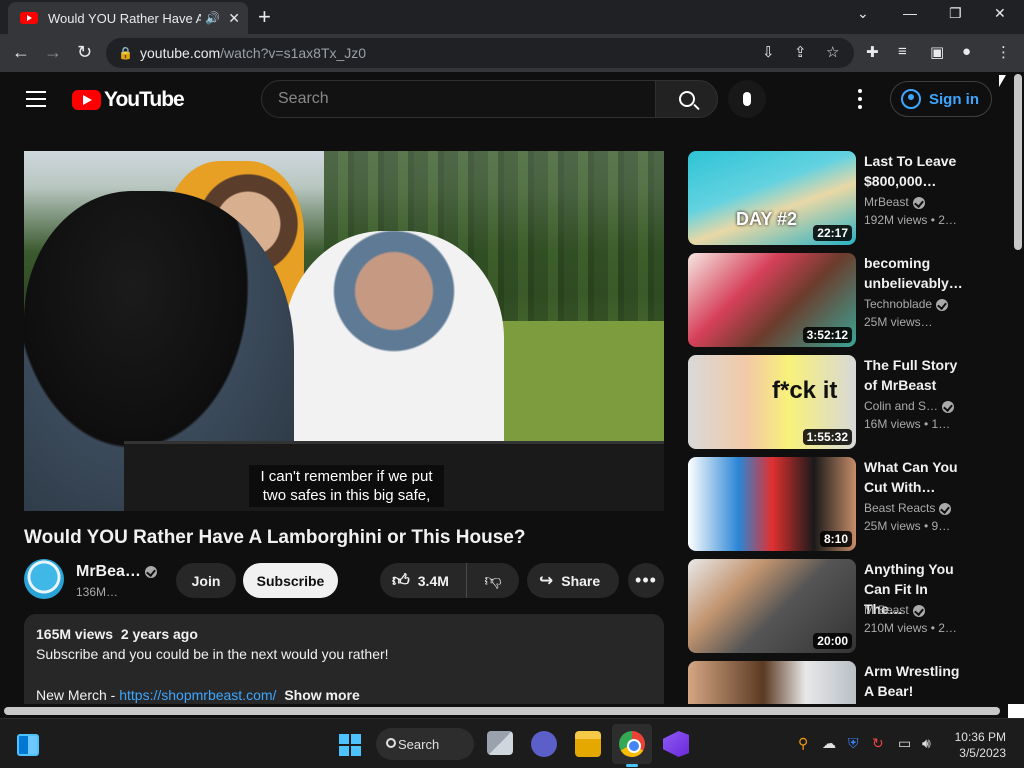  Describe the element at coordinates (29, 18) in the screenshot. I see `youtube-favicon-icon` at that location.